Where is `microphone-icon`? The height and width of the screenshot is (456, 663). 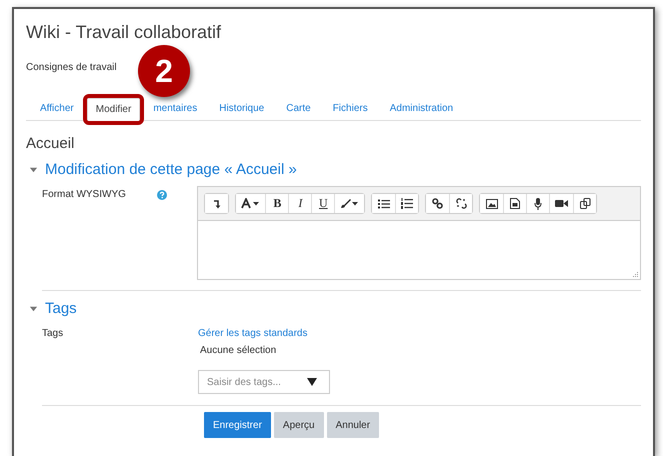 microphone-icon is located at coordinates (538, 204).